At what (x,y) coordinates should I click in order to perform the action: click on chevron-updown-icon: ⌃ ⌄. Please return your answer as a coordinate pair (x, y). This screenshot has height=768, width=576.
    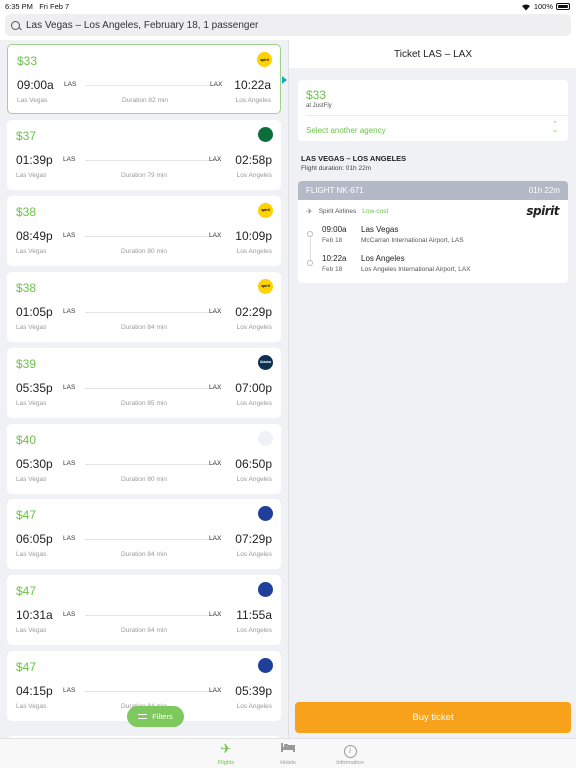
    Looking at the image, I should click on (555, 127).